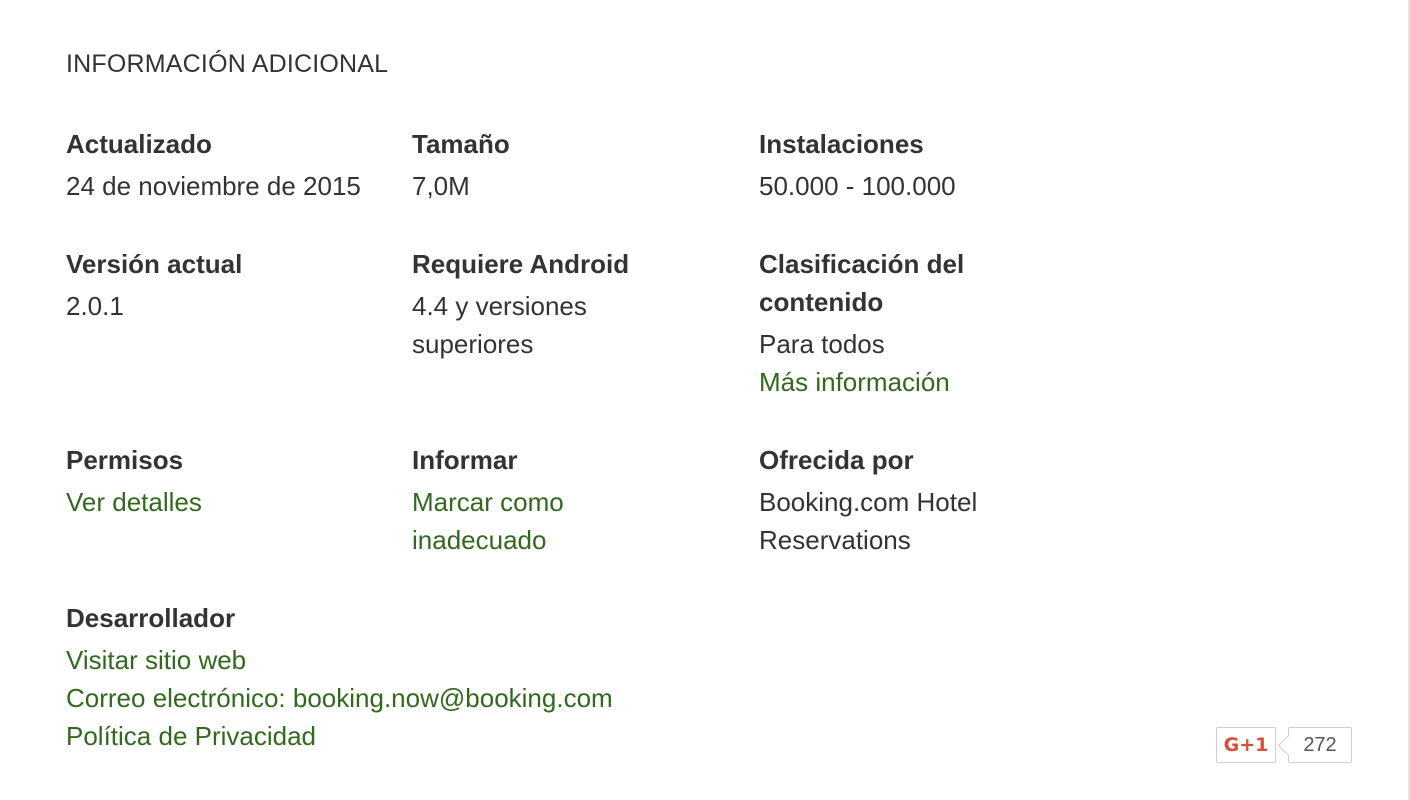 The height and width of the screenshot is (800, 1410). What do you see at coordinates (154, 264) in the screenshot?
I see `current-version-label: Versión actual` at bounding box center [154, 264].